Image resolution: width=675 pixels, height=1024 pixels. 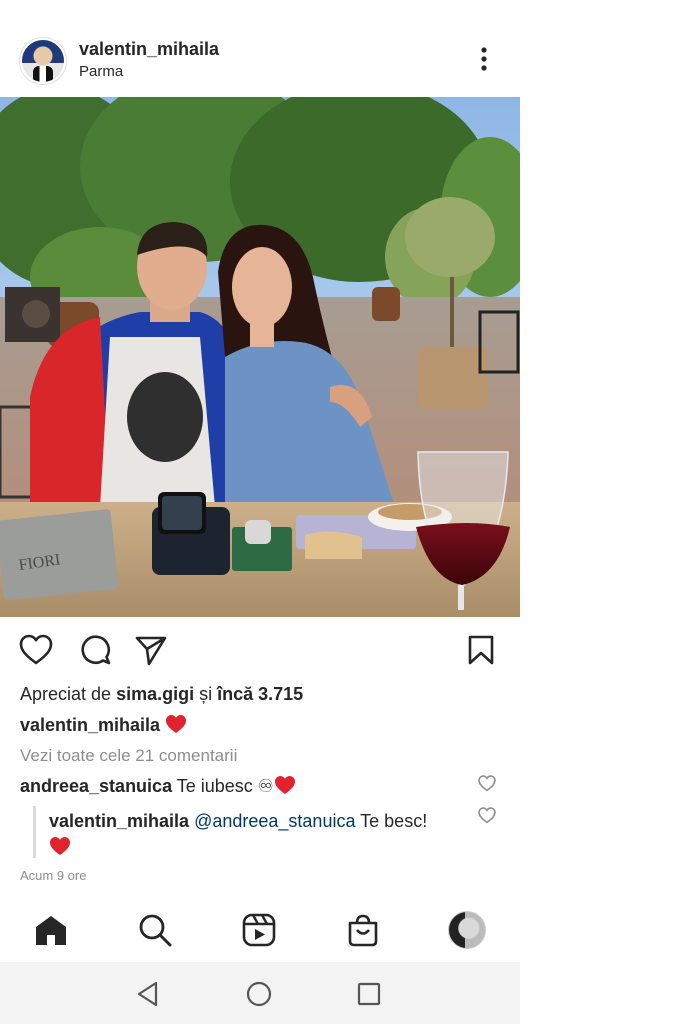 I want to click on post-header: valentin_mihaila Parma, so click(x=260, y=60).